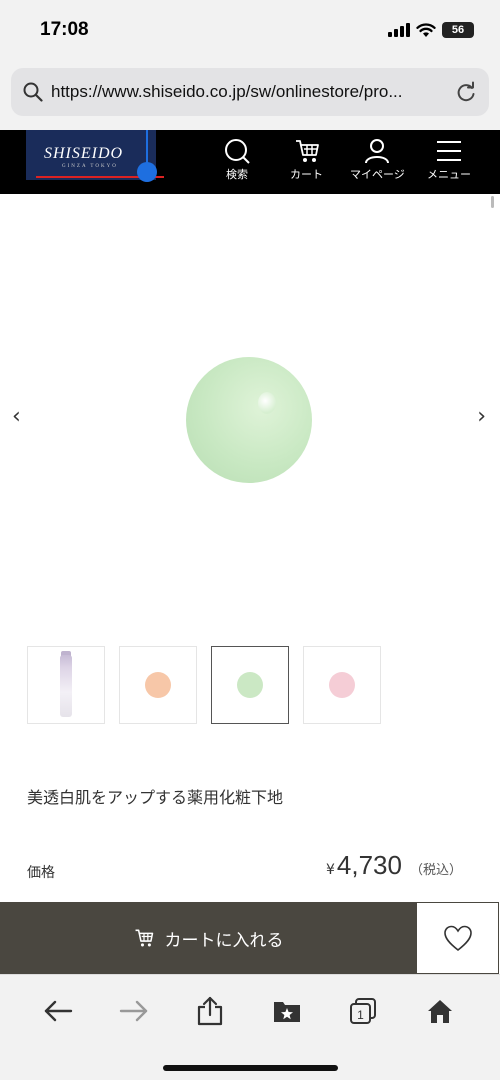  I want to click on tabs-icon: 1, so click(363, 1011).